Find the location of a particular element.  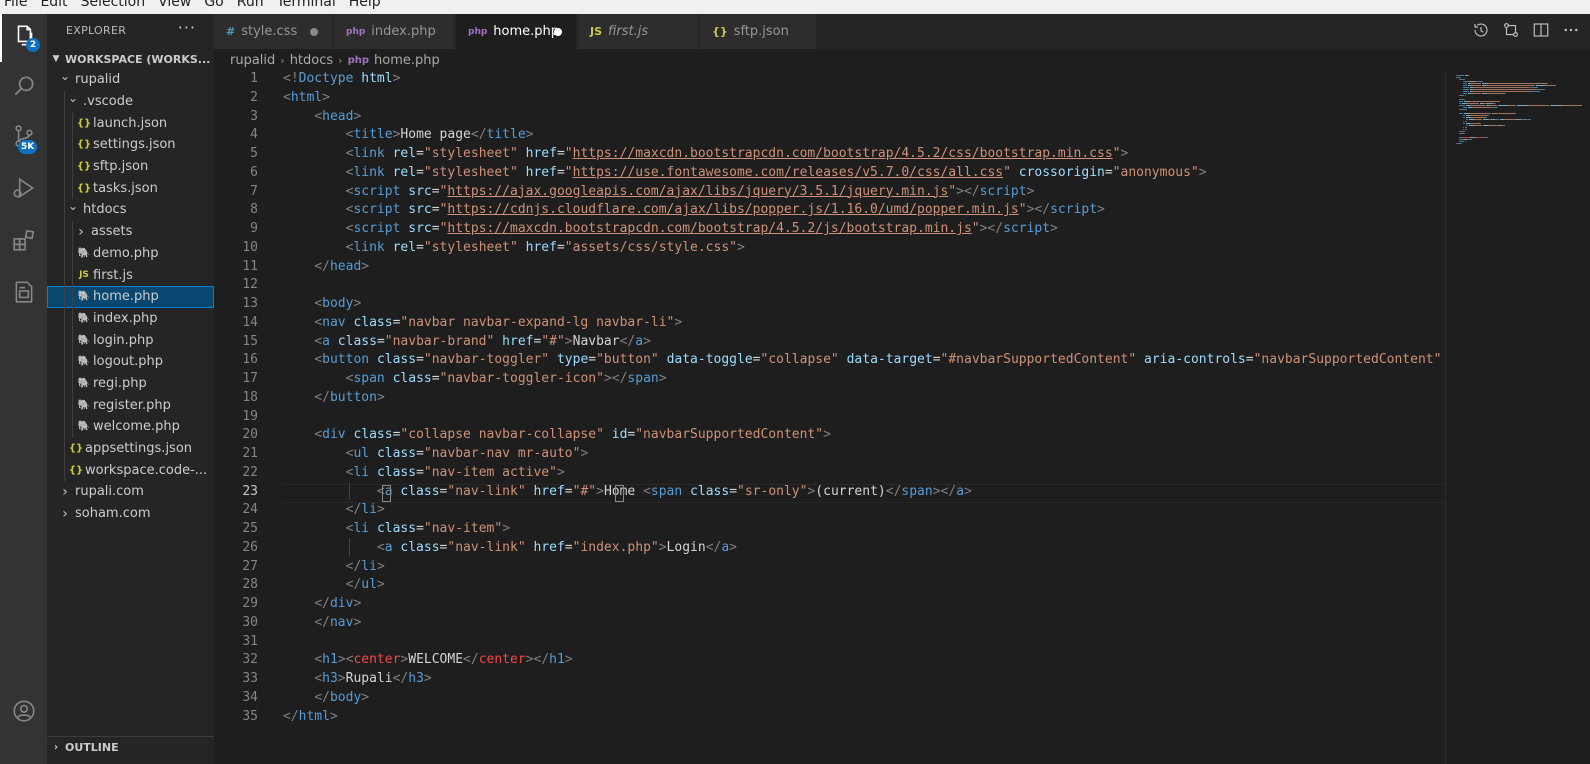

code-line: </nav> is located at coordinates (322, 622).